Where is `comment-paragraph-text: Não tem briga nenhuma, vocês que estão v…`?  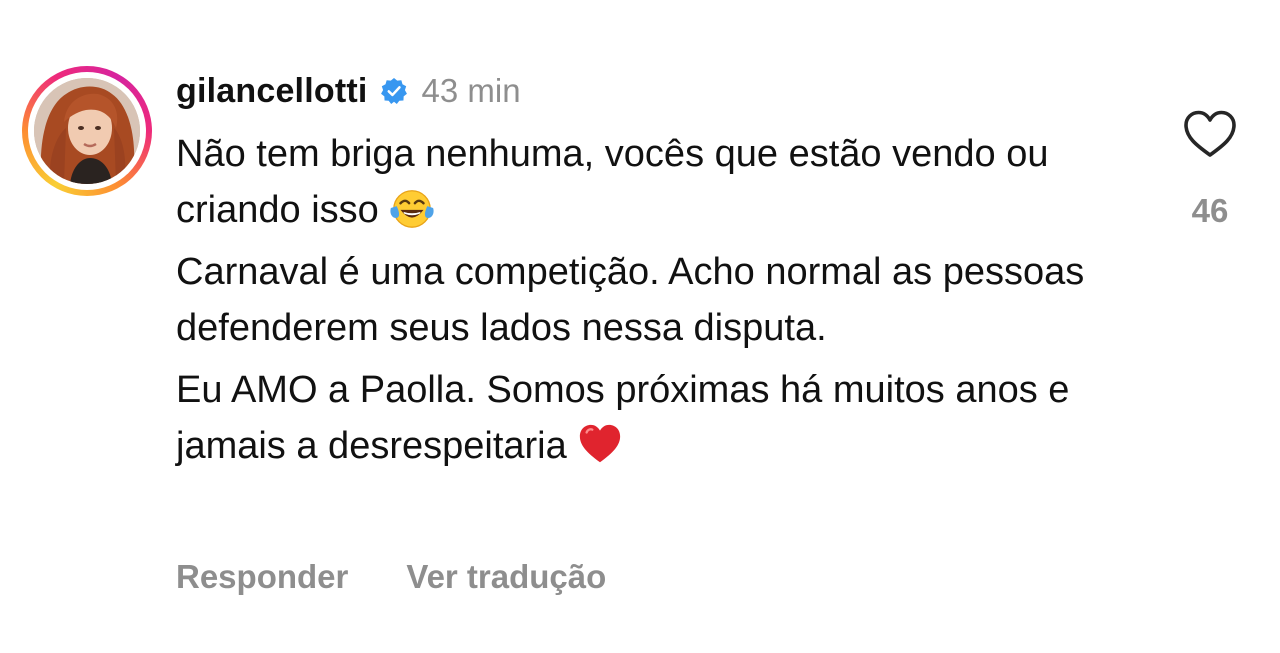 comment-paragraph-text: Não tem briga nenhuma, vocês que estão v… is located at coordinates (612, 182).